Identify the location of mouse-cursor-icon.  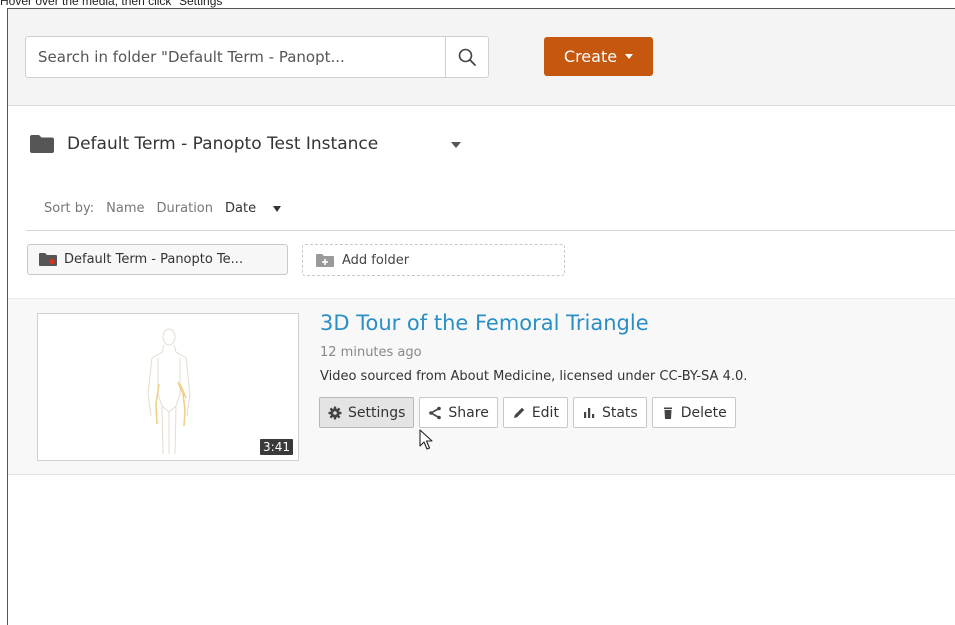
(426, 439).